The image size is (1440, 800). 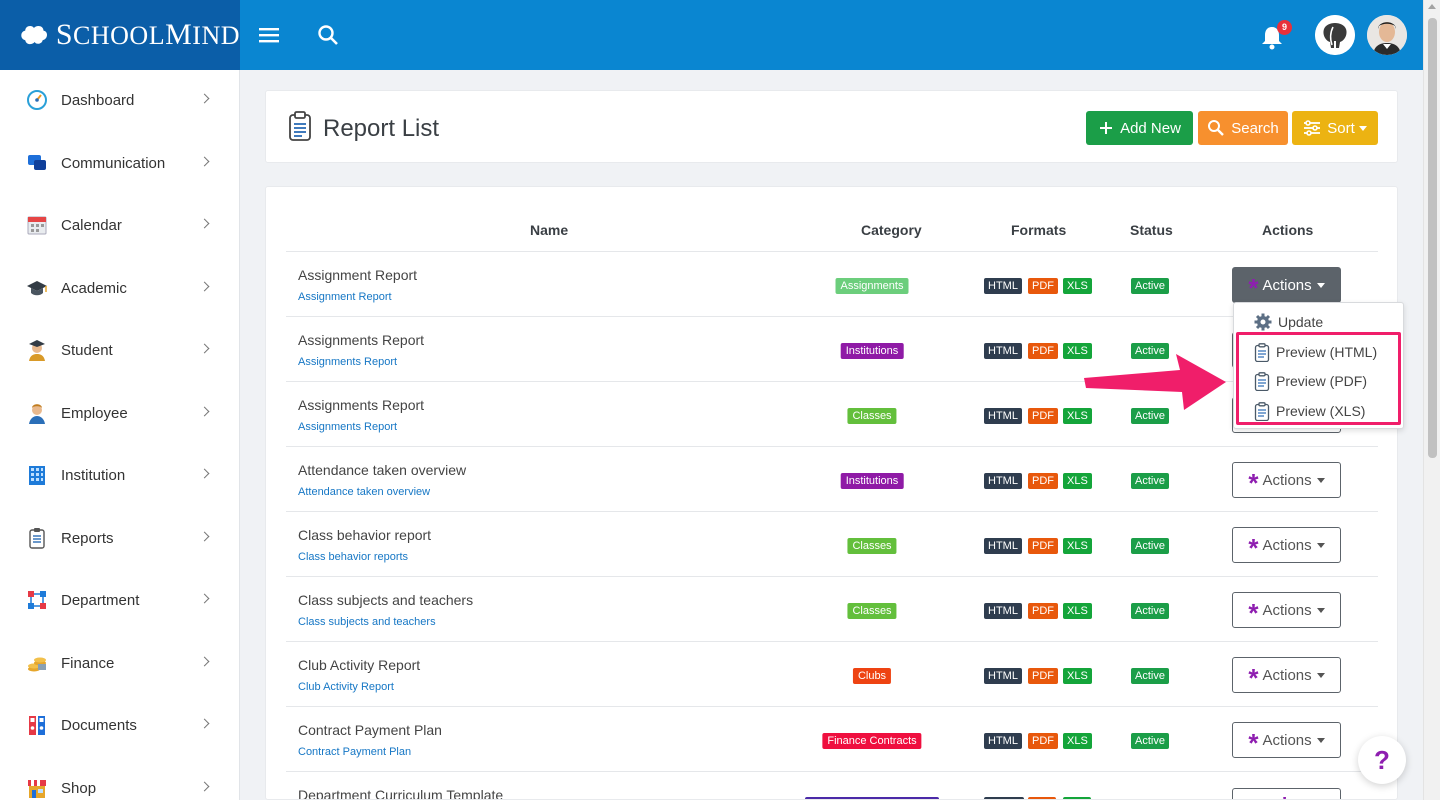 What do you see at coordinates (1319, 411) in the screenshot?
I see `menu-item-preview-xls: Preview (XLS)` at bounding box center [1319, 411].